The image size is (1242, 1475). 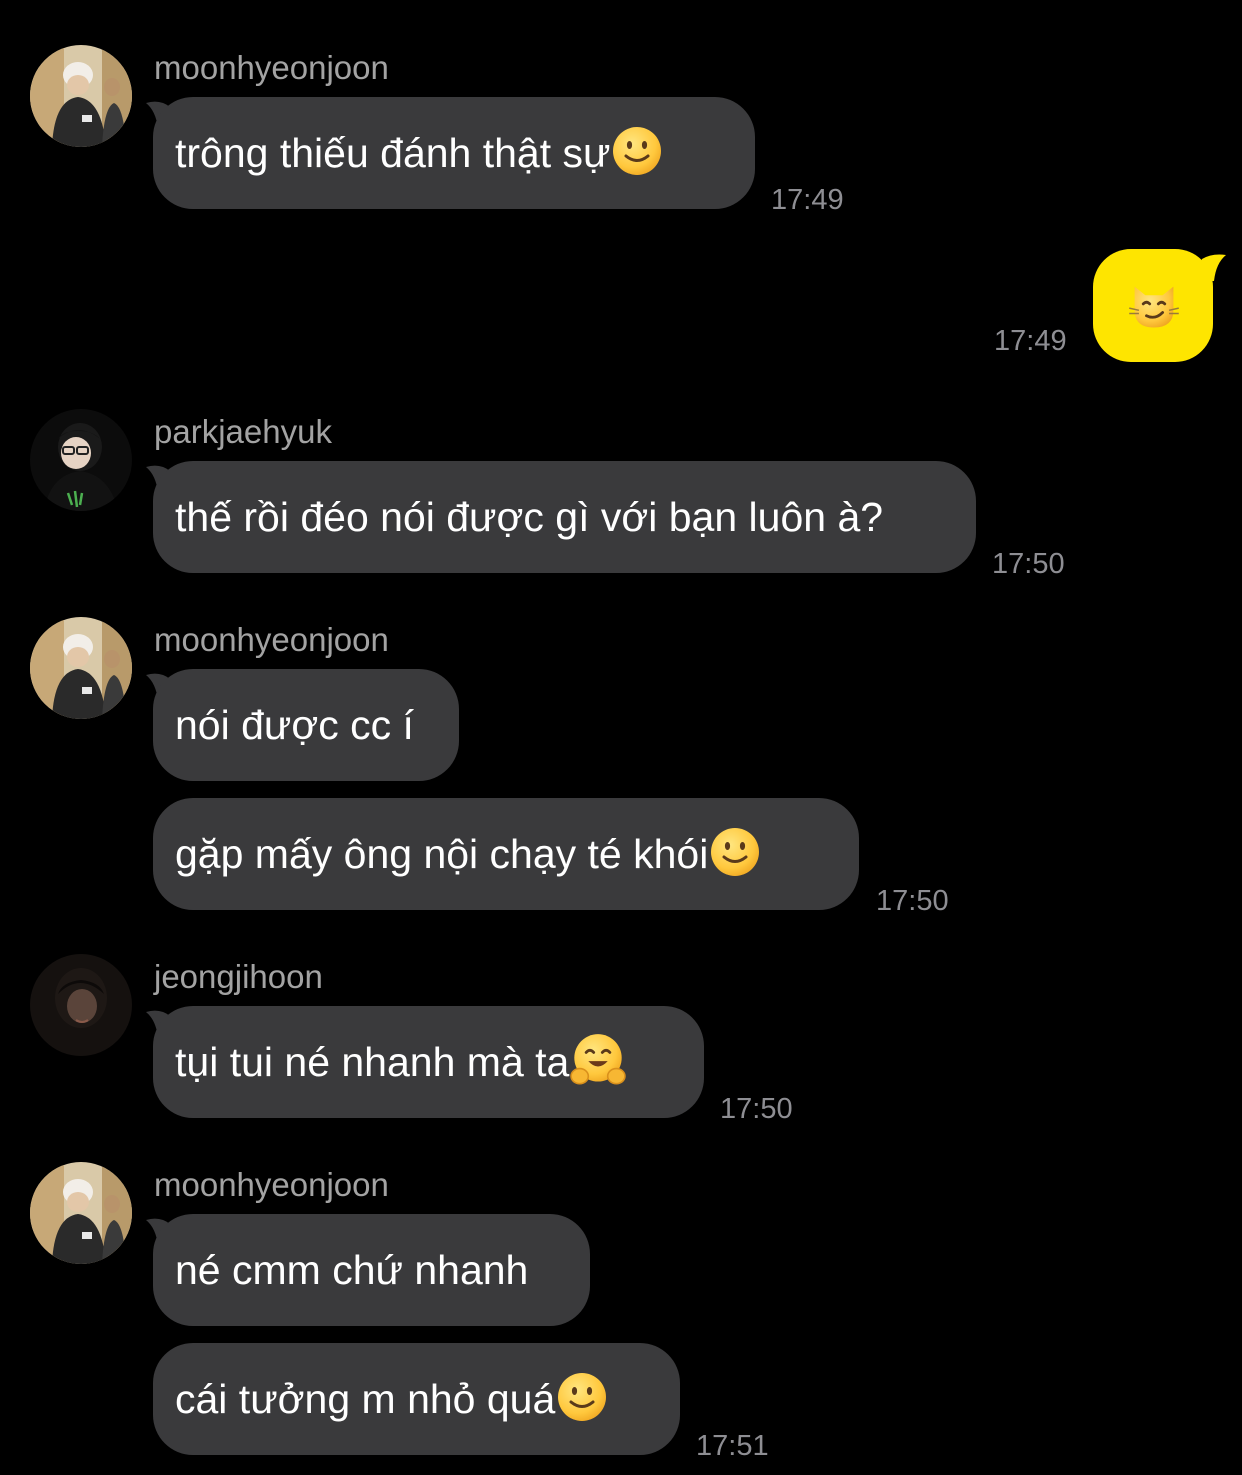 What do you see at coordinates (81, 460) in the screenshot?
I see `avatar-parkjaehyuk` at bounding box center [81, 460].